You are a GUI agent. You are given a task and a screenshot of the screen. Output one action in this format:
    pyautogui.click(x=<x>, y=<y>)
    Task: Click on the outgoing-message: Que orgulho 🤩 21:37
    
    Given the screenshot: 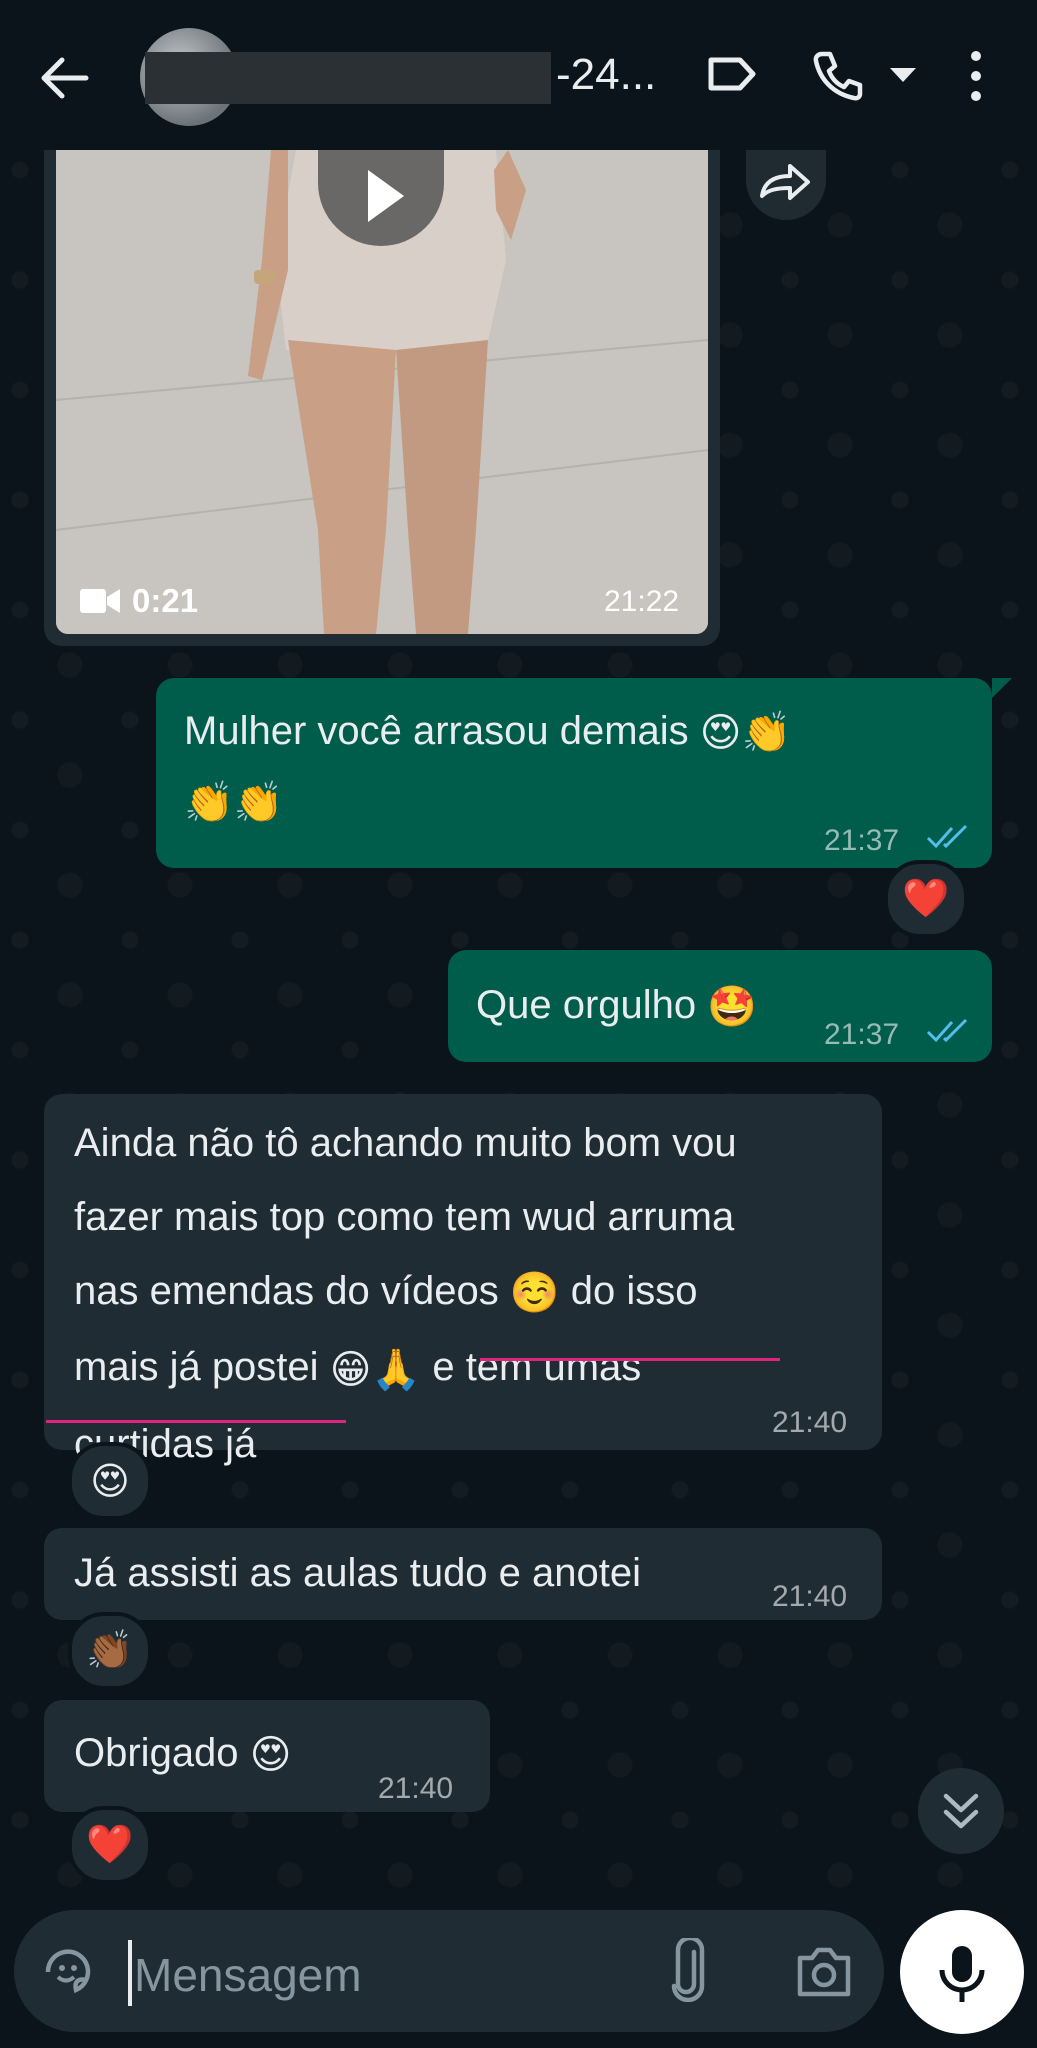 What is the action you would take?
    pyautogui.click(x=720, y=1006)
    